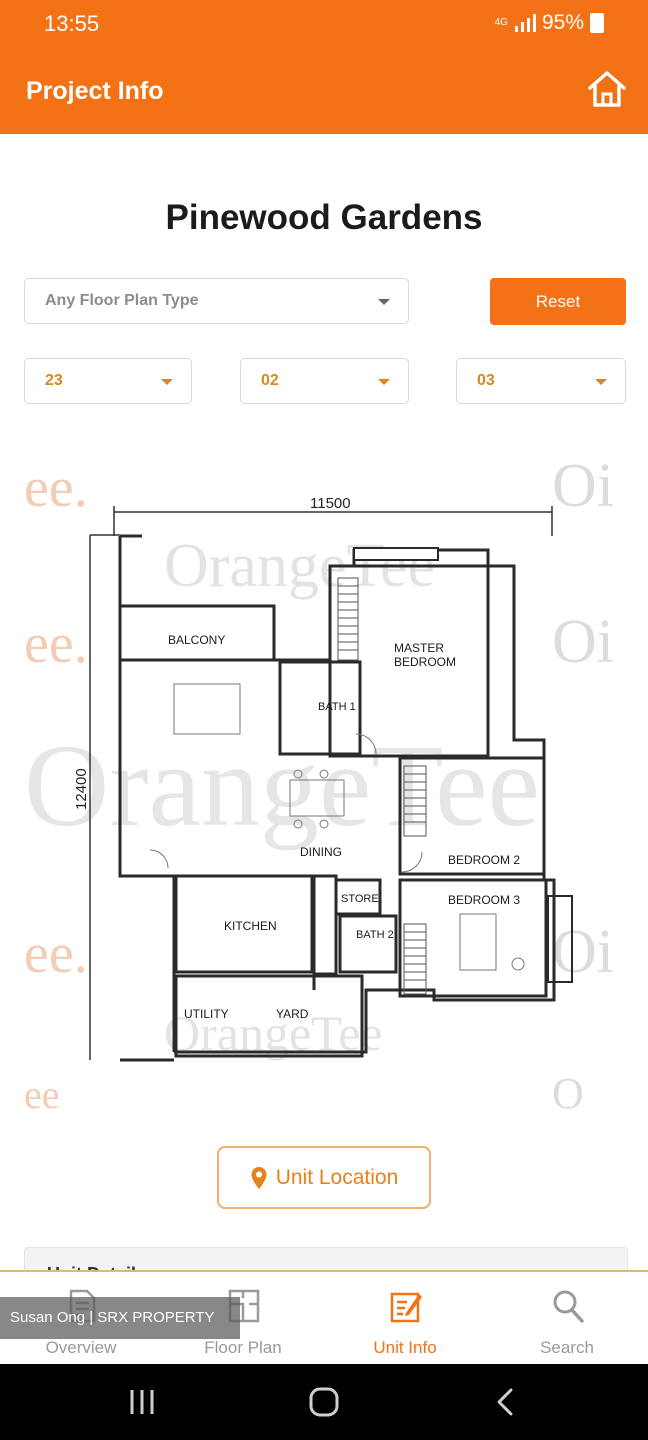 This screenshot has height=1440, width=648. I want to click on nav-unit-info: Unit Info, so click(405, 1319).